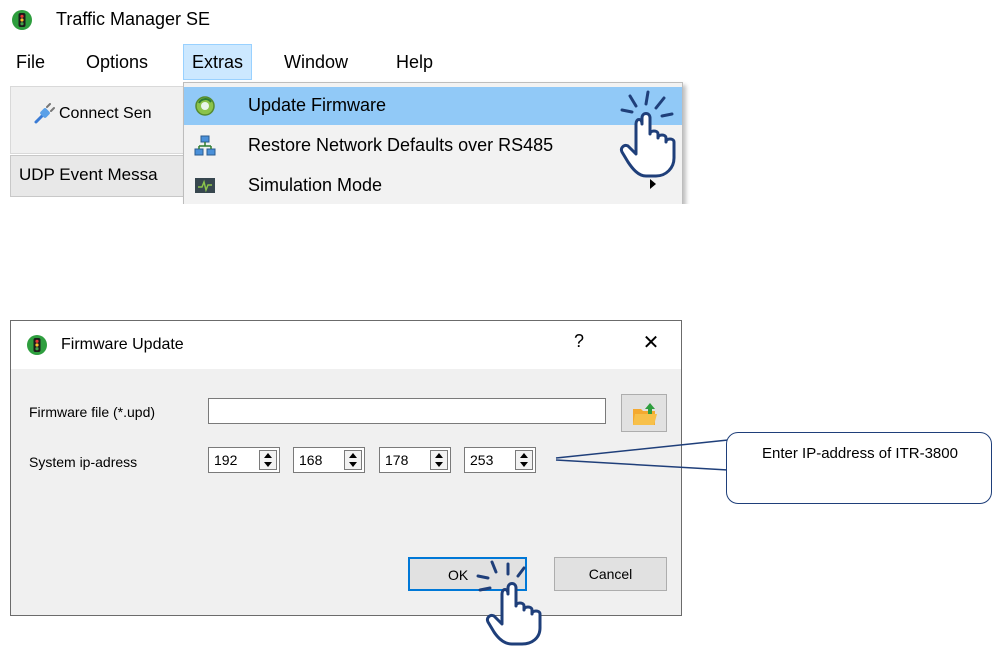  What do you see at coordinates (329, 460) in the screenshot?
I see `ip-octet-2-spinbox: 168` at bounding box center [329, 460].